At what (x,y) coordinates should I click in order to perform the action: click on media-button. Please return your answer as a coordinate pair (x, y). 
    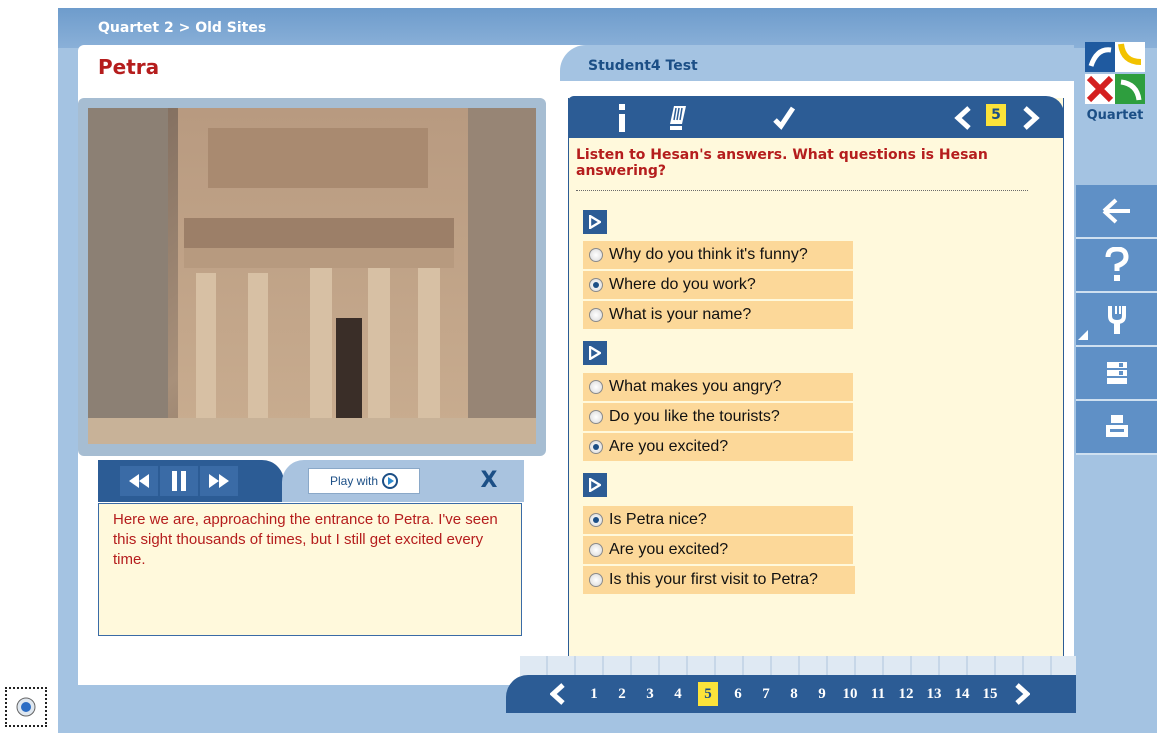
    Looking at the image, I should click on (26, 707).